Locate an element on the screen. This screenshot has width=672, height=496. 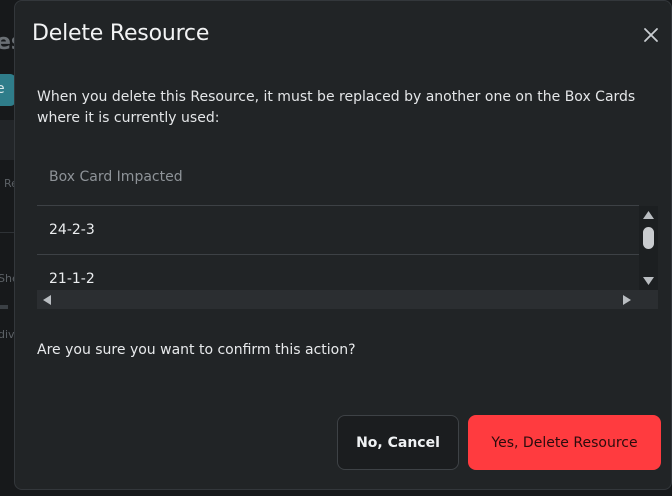
table-cell: 24-2-3 is located at coordinates (72, 230).